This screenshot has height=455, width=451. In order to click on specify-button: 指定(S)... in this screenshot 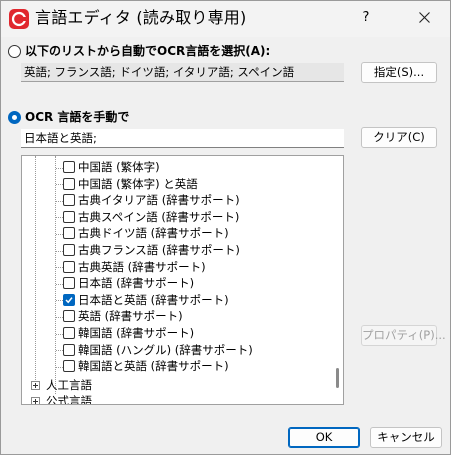, I will do `click(399, 72)`.